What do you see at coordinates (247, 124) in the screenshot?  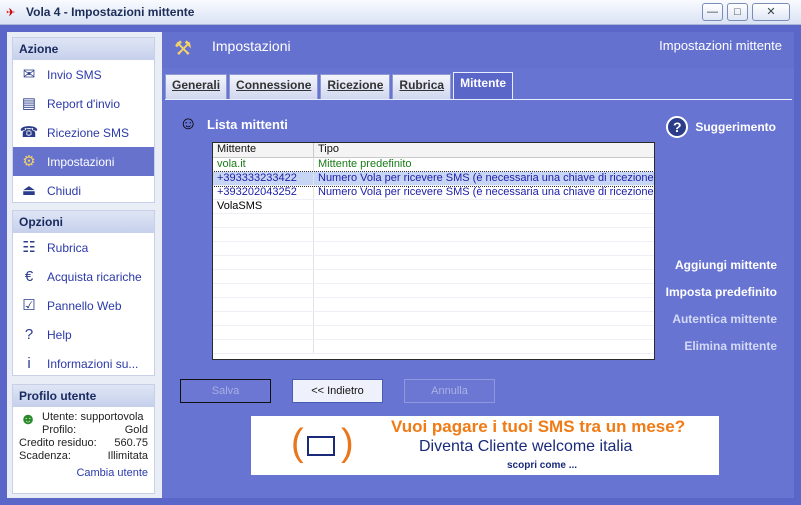 I see `list-title: Lista mittenti` at bounding box center [247, 124].